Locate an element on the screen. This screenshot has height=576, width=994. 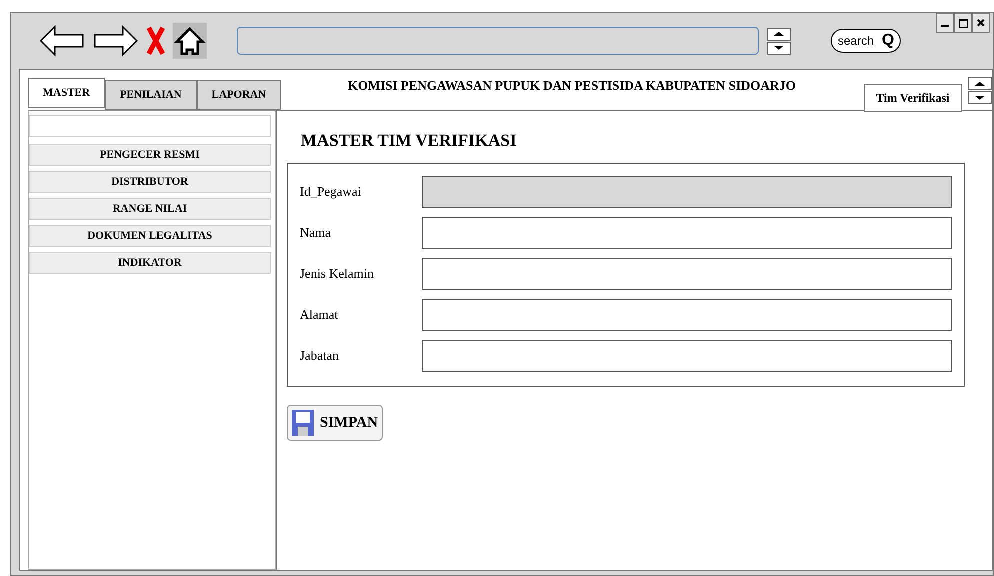
close-button is located at coordinates (981, 23).